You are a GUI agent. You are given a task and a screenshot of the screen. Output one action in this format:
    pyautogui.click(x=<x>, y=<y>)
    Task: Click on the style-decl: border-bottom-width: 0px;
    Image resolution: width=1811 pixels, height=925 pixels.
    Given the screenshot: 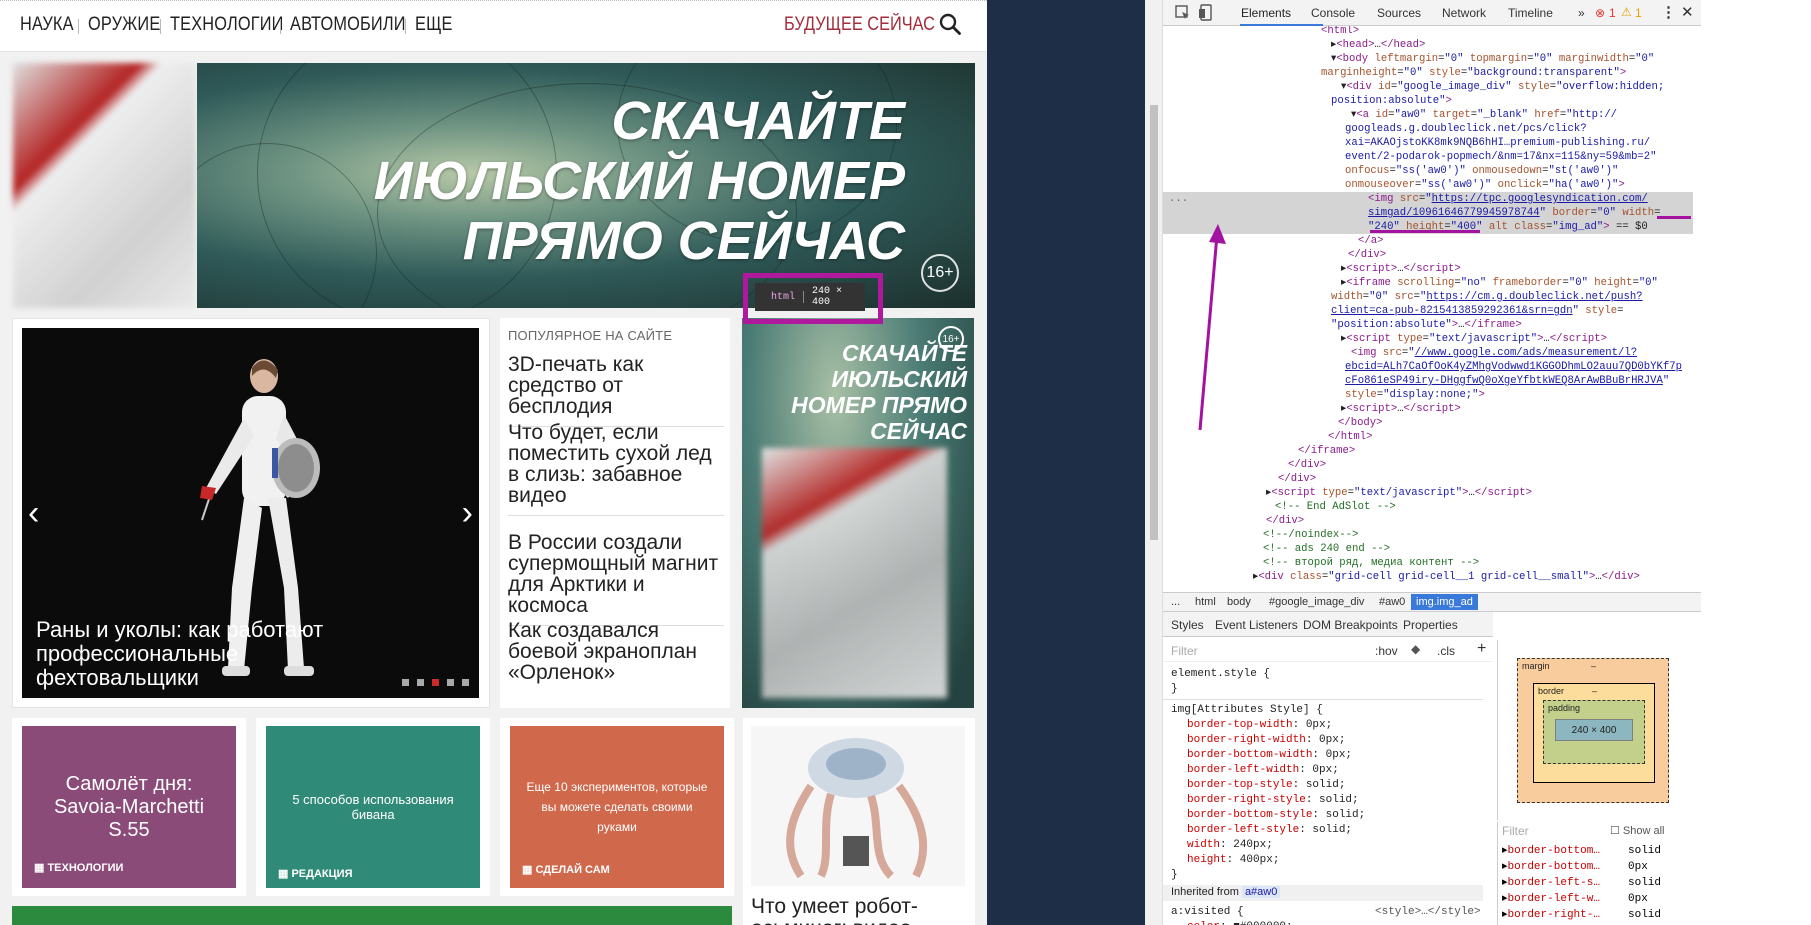 What is the action you would take?
    pyautogui.click(x=1269, y=755)
    